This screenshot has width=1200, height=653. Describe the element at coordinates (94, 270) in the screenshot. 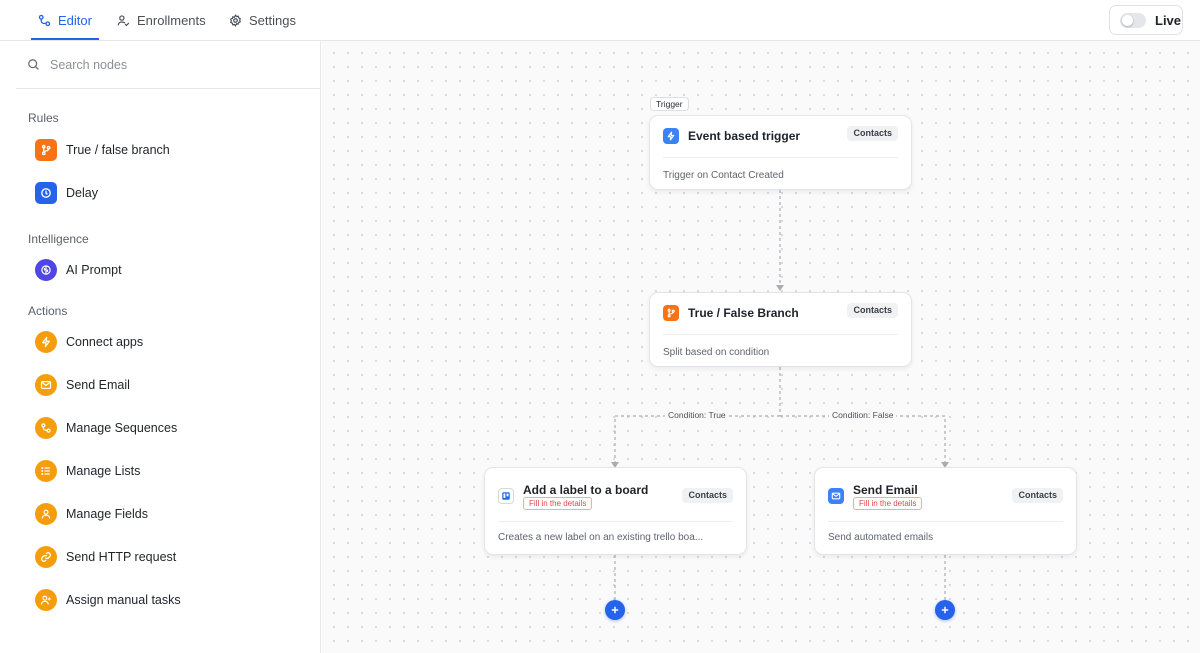

I see `sidebar-item-label: AI Prompt` at that location.